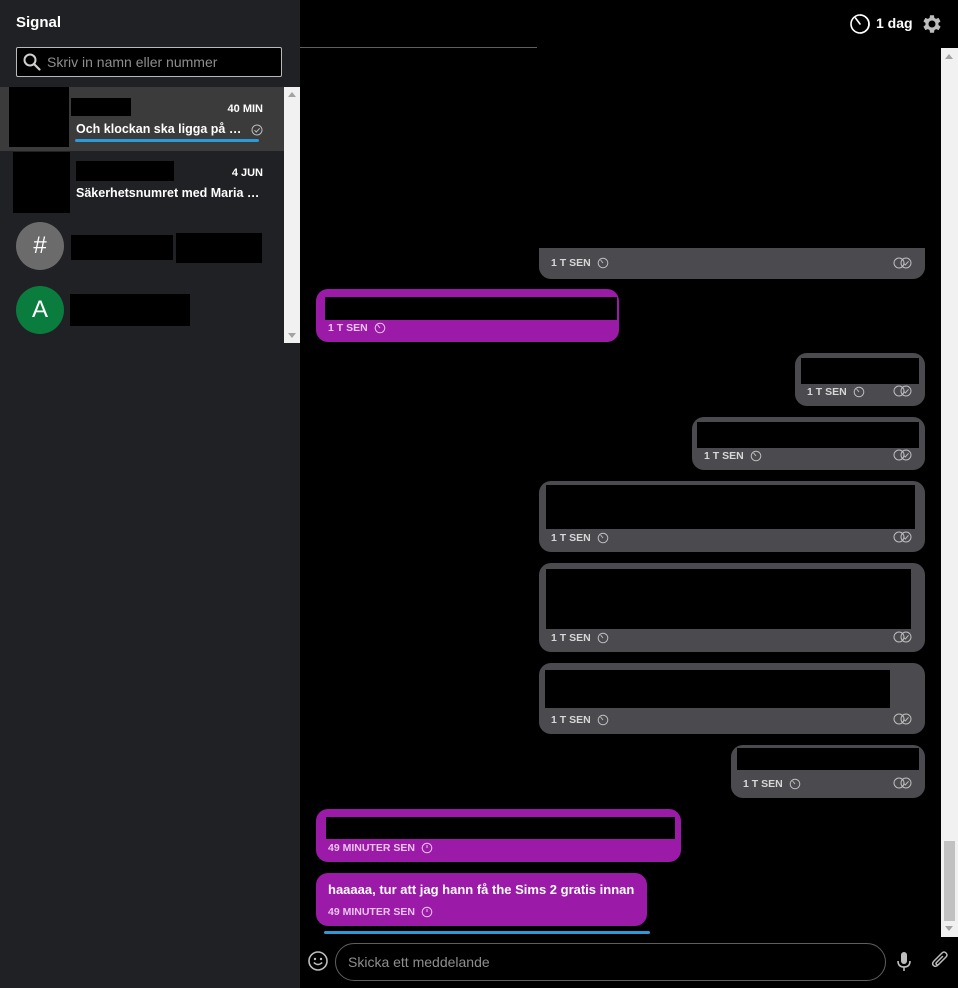  I want to click on search-box, so click(149, 62).